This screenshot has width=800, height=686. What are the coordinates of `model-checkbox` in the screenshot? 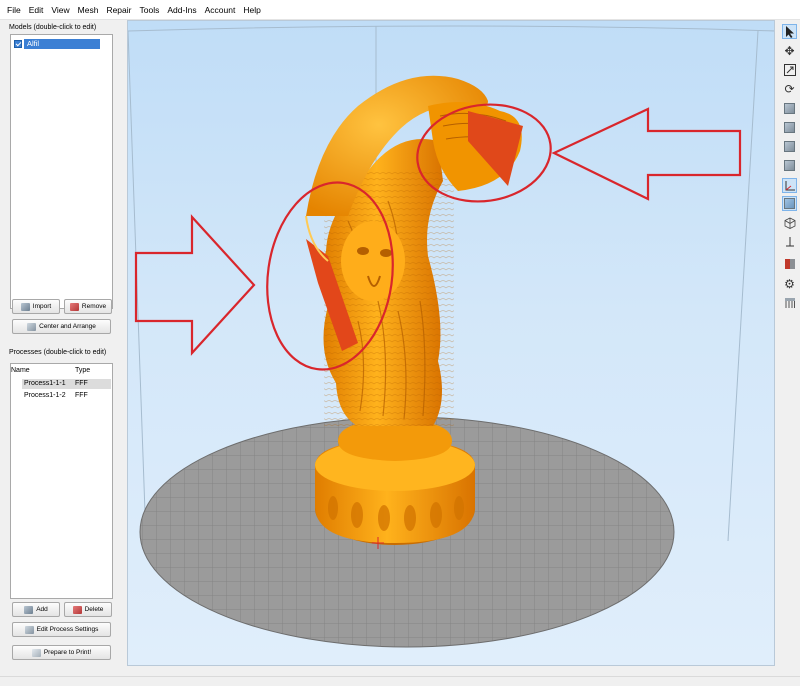 It's located at (18, 43).